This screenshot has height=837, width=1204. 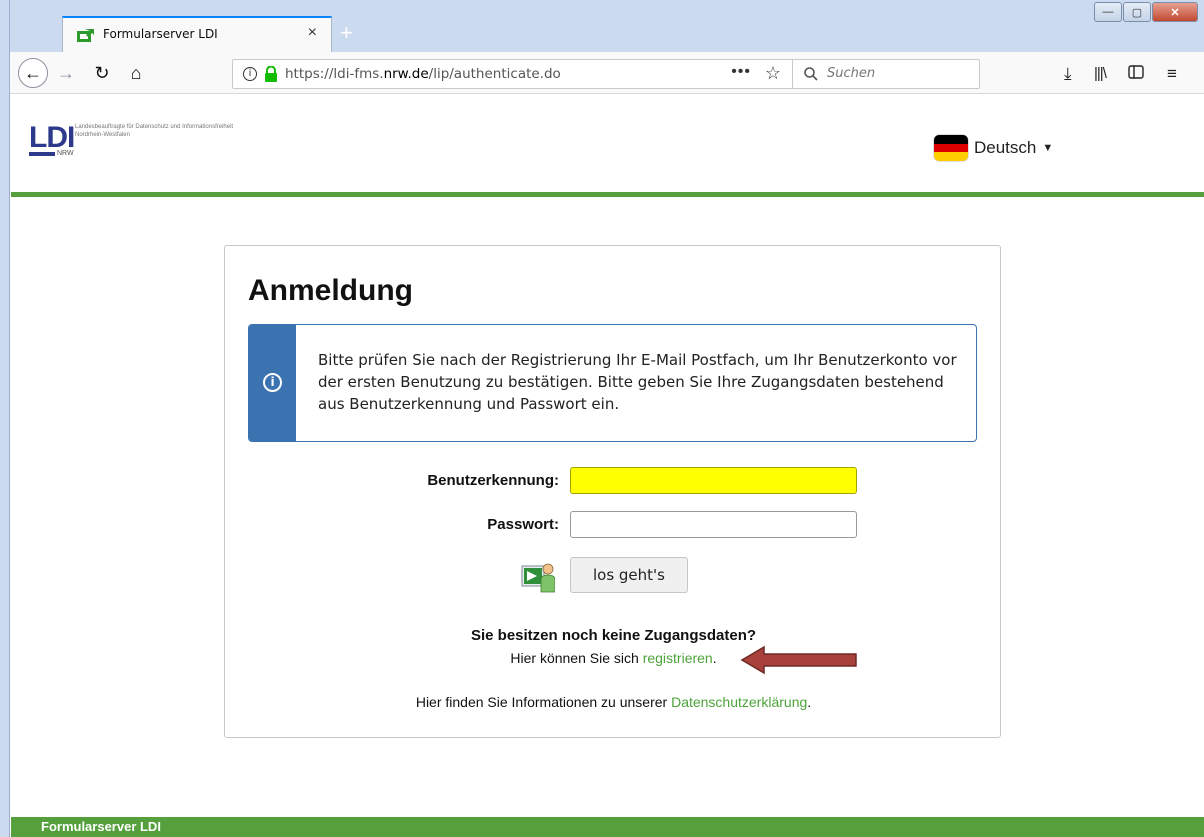 I want to click on privacy-prefix: Hier finden Sie Informationen zu unserer, so click(x=543, y=702).